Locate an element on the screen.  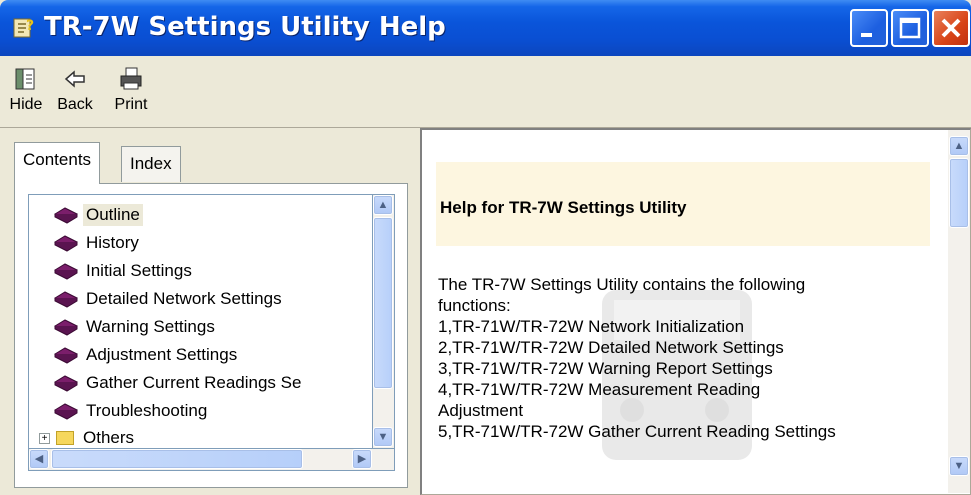
tree-horizontal-scrollbar: ◀ ▶ is located at coordinates (211, 460).